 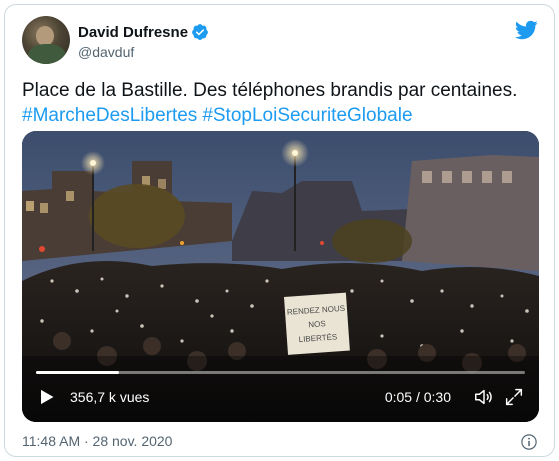 What do you see at coordinates (317, 324) in the screenshot?
I see `sign-line-2: NOS` at bounding box center [317, 324].